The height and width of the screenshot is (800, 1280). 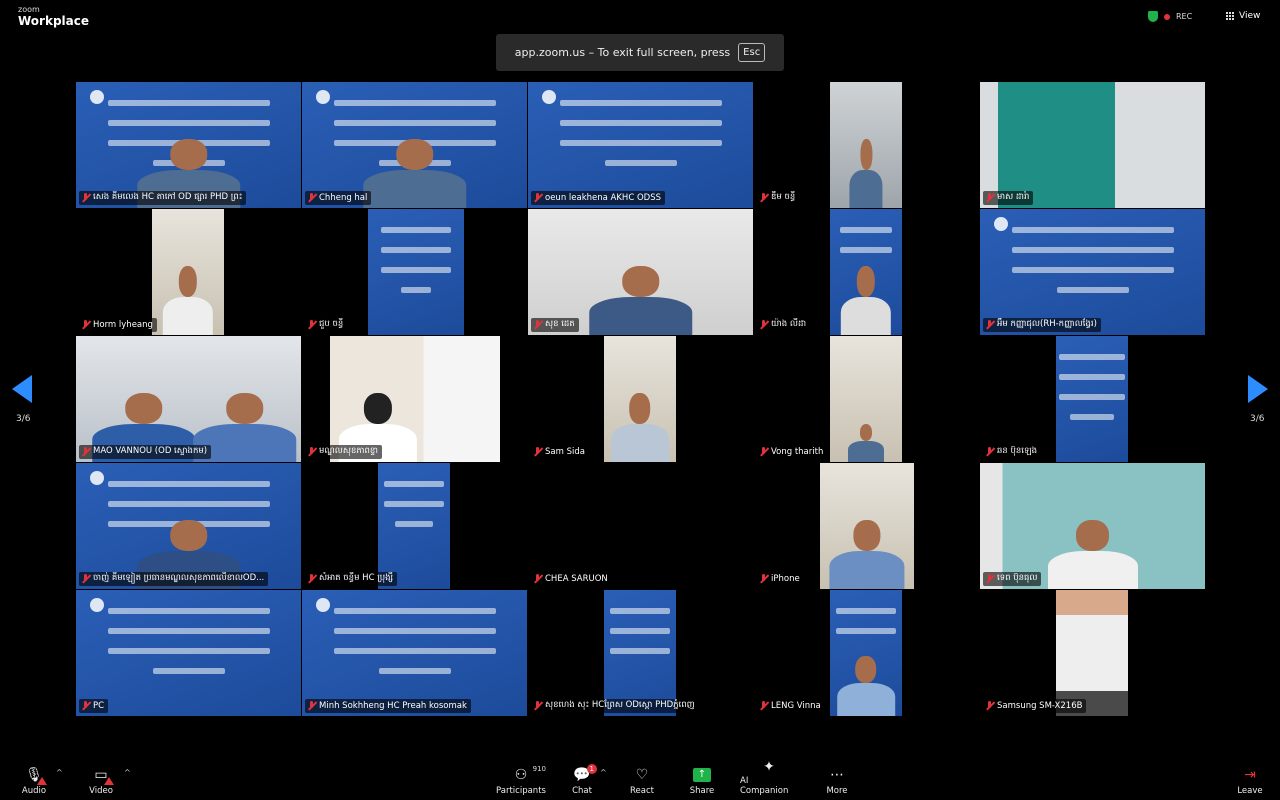 I want to click on participant-name-label: សេង គីមលេង HC តាកៅ OD ផ្សារ PHD ព្រះ, so click(x=163, y=198).